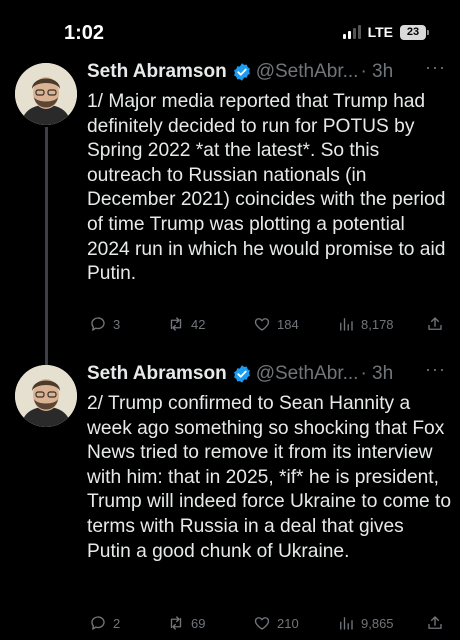  What do you see at coordinates (380, 32) in the screenshot?
I see `network-label: LTE` at bounding box center [380, 32].